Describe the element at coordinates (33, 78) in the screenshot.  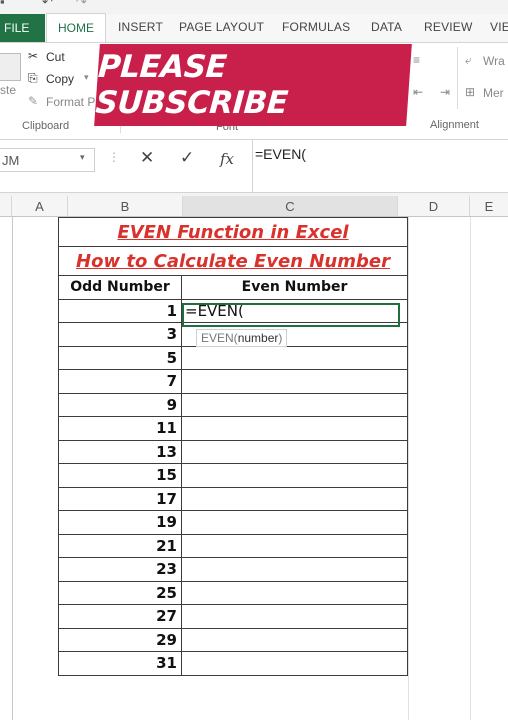
I see `copy-icon: ⎘` at that location.